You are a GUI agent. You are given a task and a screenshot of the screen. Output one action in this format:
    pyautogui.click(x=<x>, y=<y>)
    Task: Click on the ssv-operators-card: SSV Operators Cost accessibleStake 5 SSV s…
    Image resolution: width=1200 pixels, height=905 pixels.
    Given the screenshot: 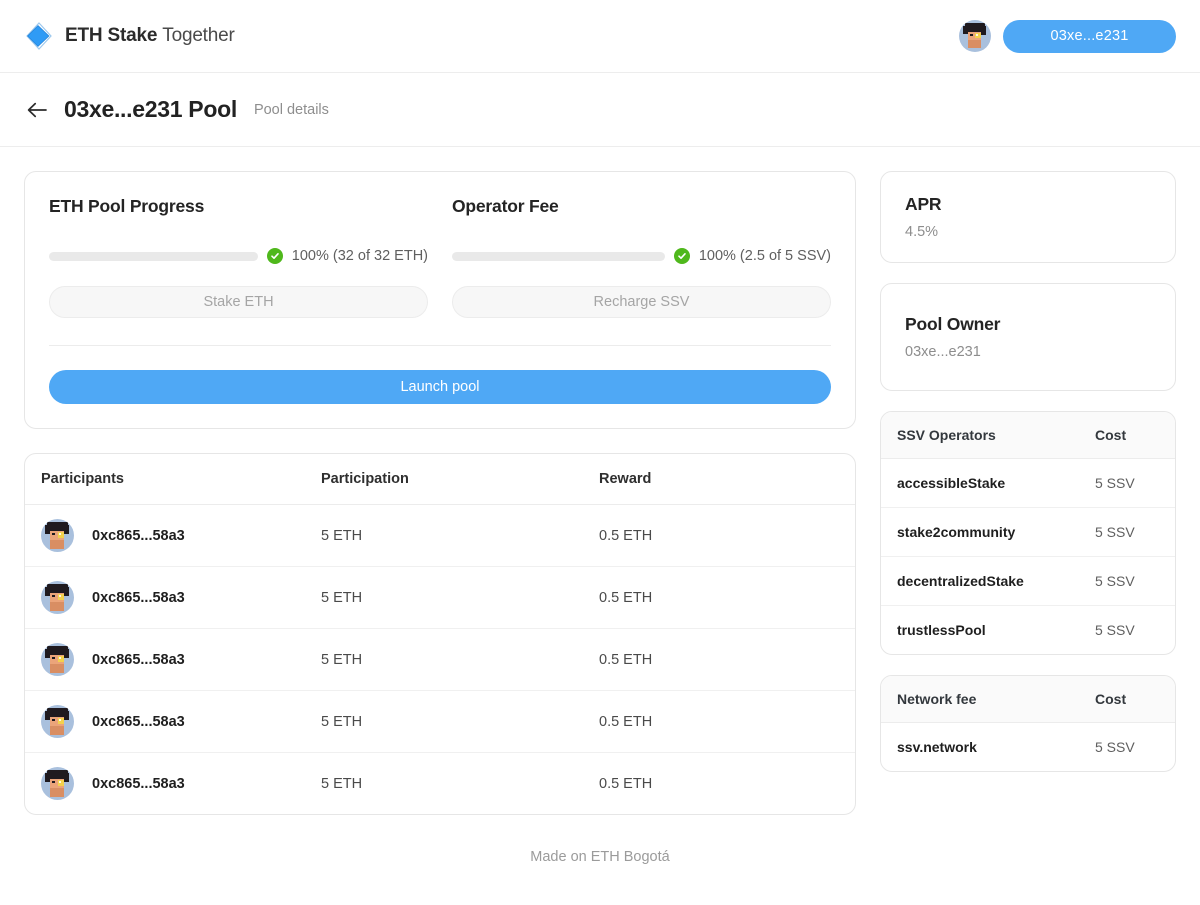 What is the action you would take?
    pyautogui.click(x=1028, y=533)
    